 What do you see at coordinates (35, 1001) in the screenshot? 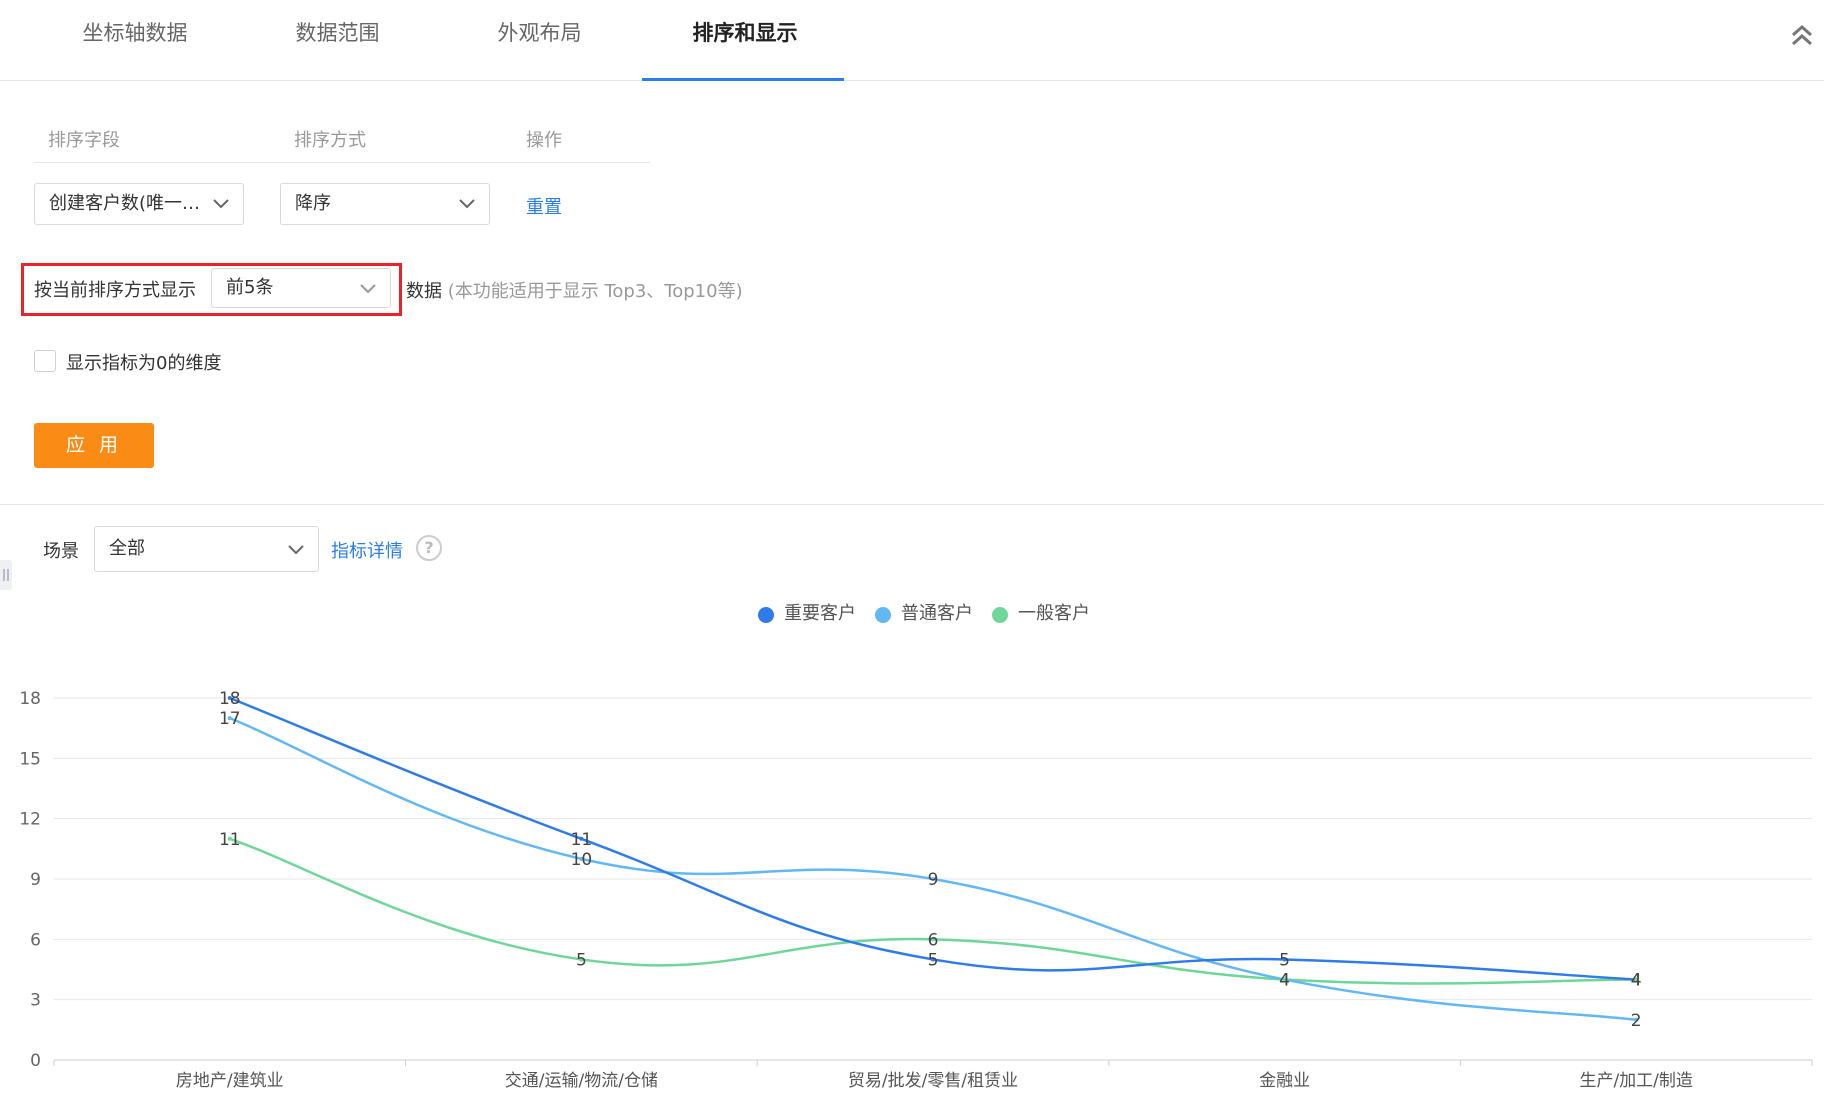
I see `y-tick-label: 3` at bounding box center [35, 1001].